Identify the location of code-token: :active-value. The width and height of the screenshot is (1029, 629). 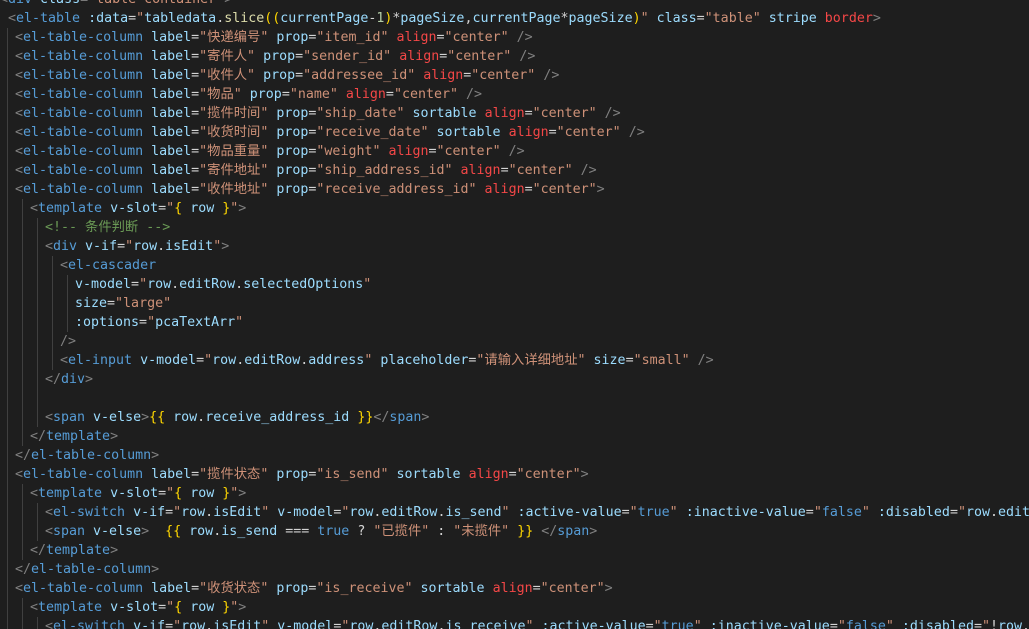
(569, 512).